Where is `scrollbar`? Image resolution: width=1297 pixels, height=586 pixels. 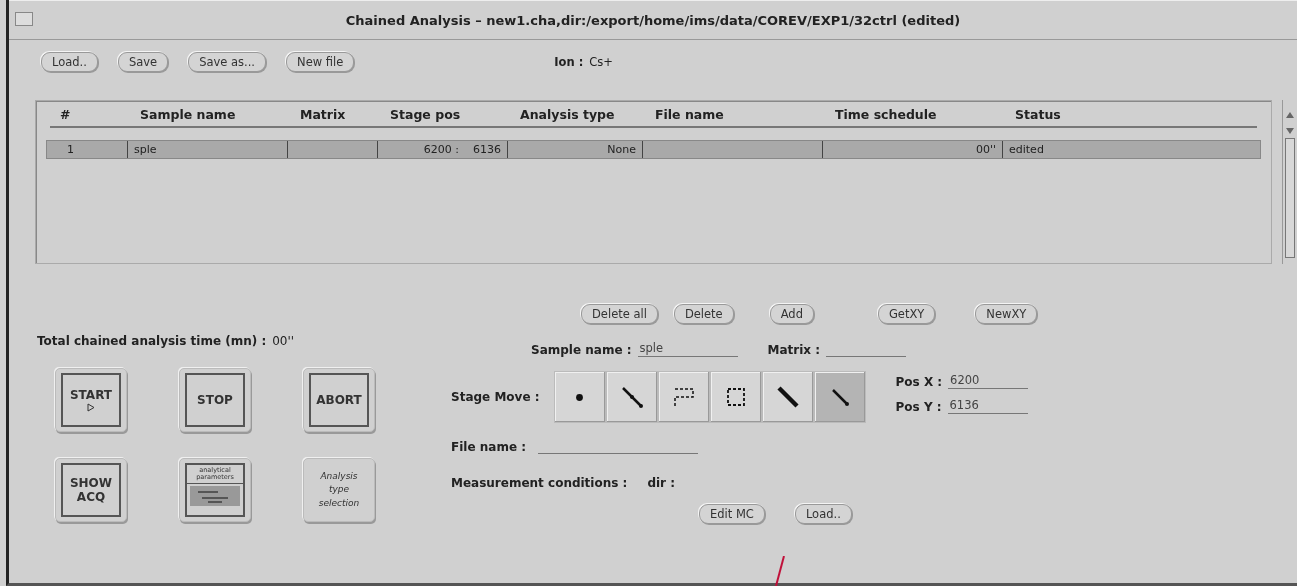
scrollbar is located at coordinates (1290, 198).